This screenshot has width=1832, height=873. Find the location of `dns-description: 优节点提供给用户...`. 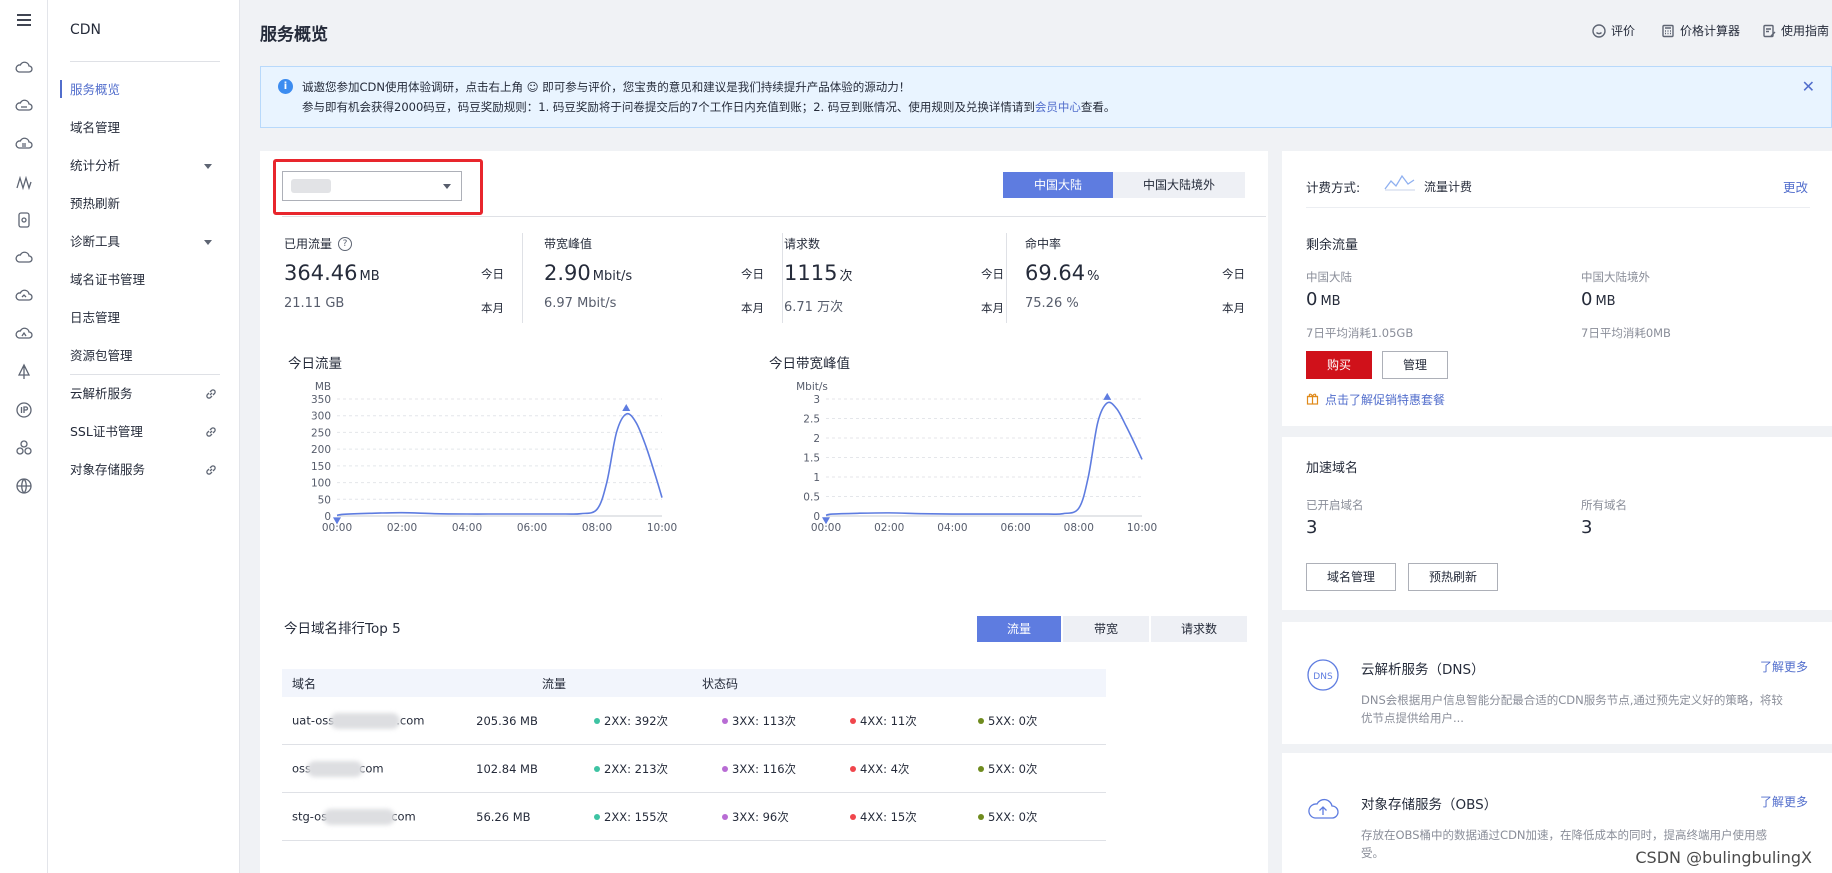

dns-description: 优节点提供给用户... is located at coordinates (1412, 718).